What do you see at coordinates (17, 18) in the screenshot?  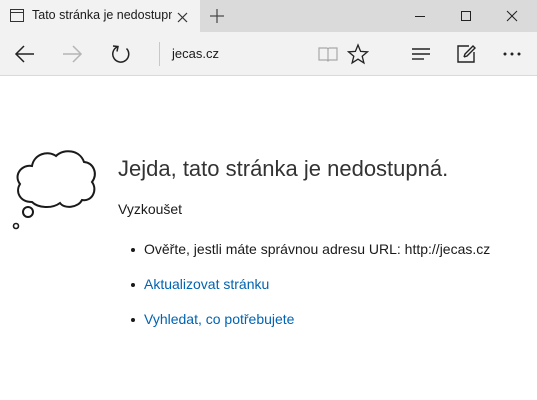 I see `page-icon` at bounding box center [17, 18].